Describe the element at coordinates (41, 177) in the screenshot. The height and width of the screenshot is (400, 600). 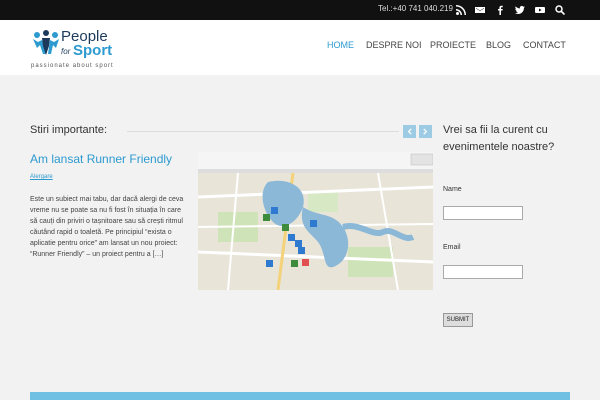
I see `post-category: Alergare` at that location.